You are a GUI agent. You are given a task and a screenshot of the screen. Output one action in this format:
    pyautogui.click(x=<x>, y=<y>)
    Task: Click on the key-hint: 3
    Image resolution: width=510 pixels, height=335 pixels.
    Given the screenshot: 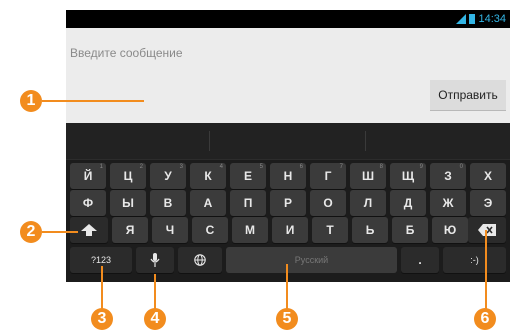 What is the action you would take?
    pyautogui.click(x=181, y=167)
    